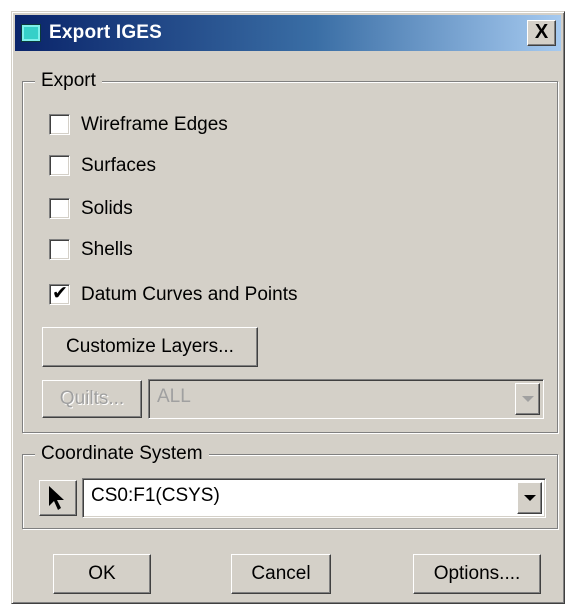 This screenshot has width=569, height=607. What do you see at coordinates (189, 294) in the screenshot?
I see `datum-curves-points-label: Datum Curves and Points` at bounding box center [189, 294].